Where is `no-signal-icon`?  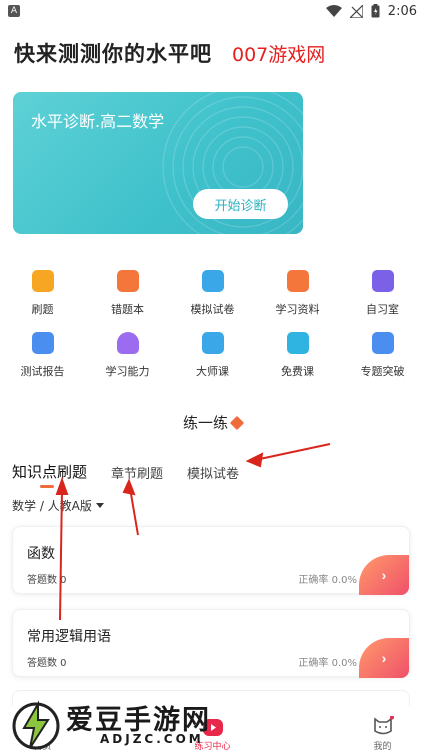 no-signal-icon is located at coordinates (356, 11).